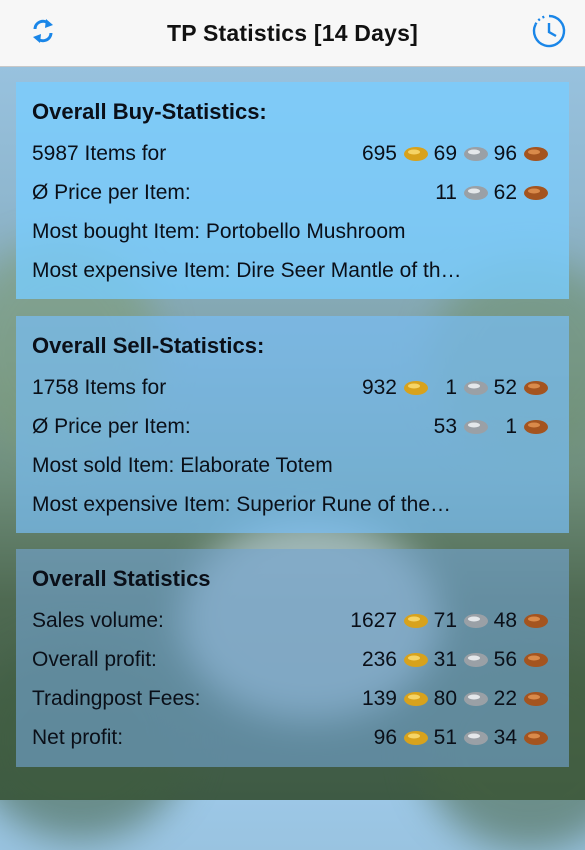 This screenshot has width=585, height=850. Describe the element at coordinates (148, 345) in the screenshot. I see `sell-statistics-title: Overall Sell-Statistics:` at that location.